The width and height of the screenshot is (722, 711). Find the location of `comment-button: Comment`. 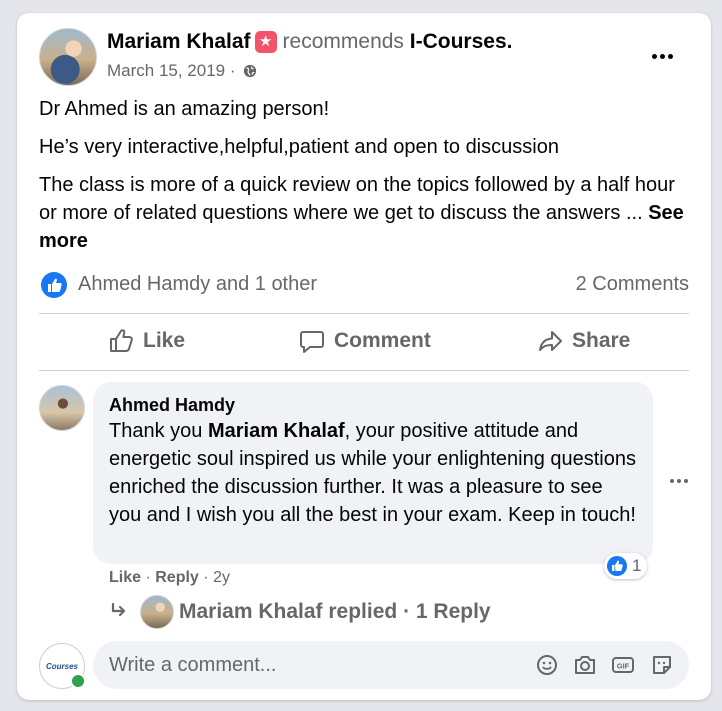

comment-button: Comment is located at coordinates (364, 341).